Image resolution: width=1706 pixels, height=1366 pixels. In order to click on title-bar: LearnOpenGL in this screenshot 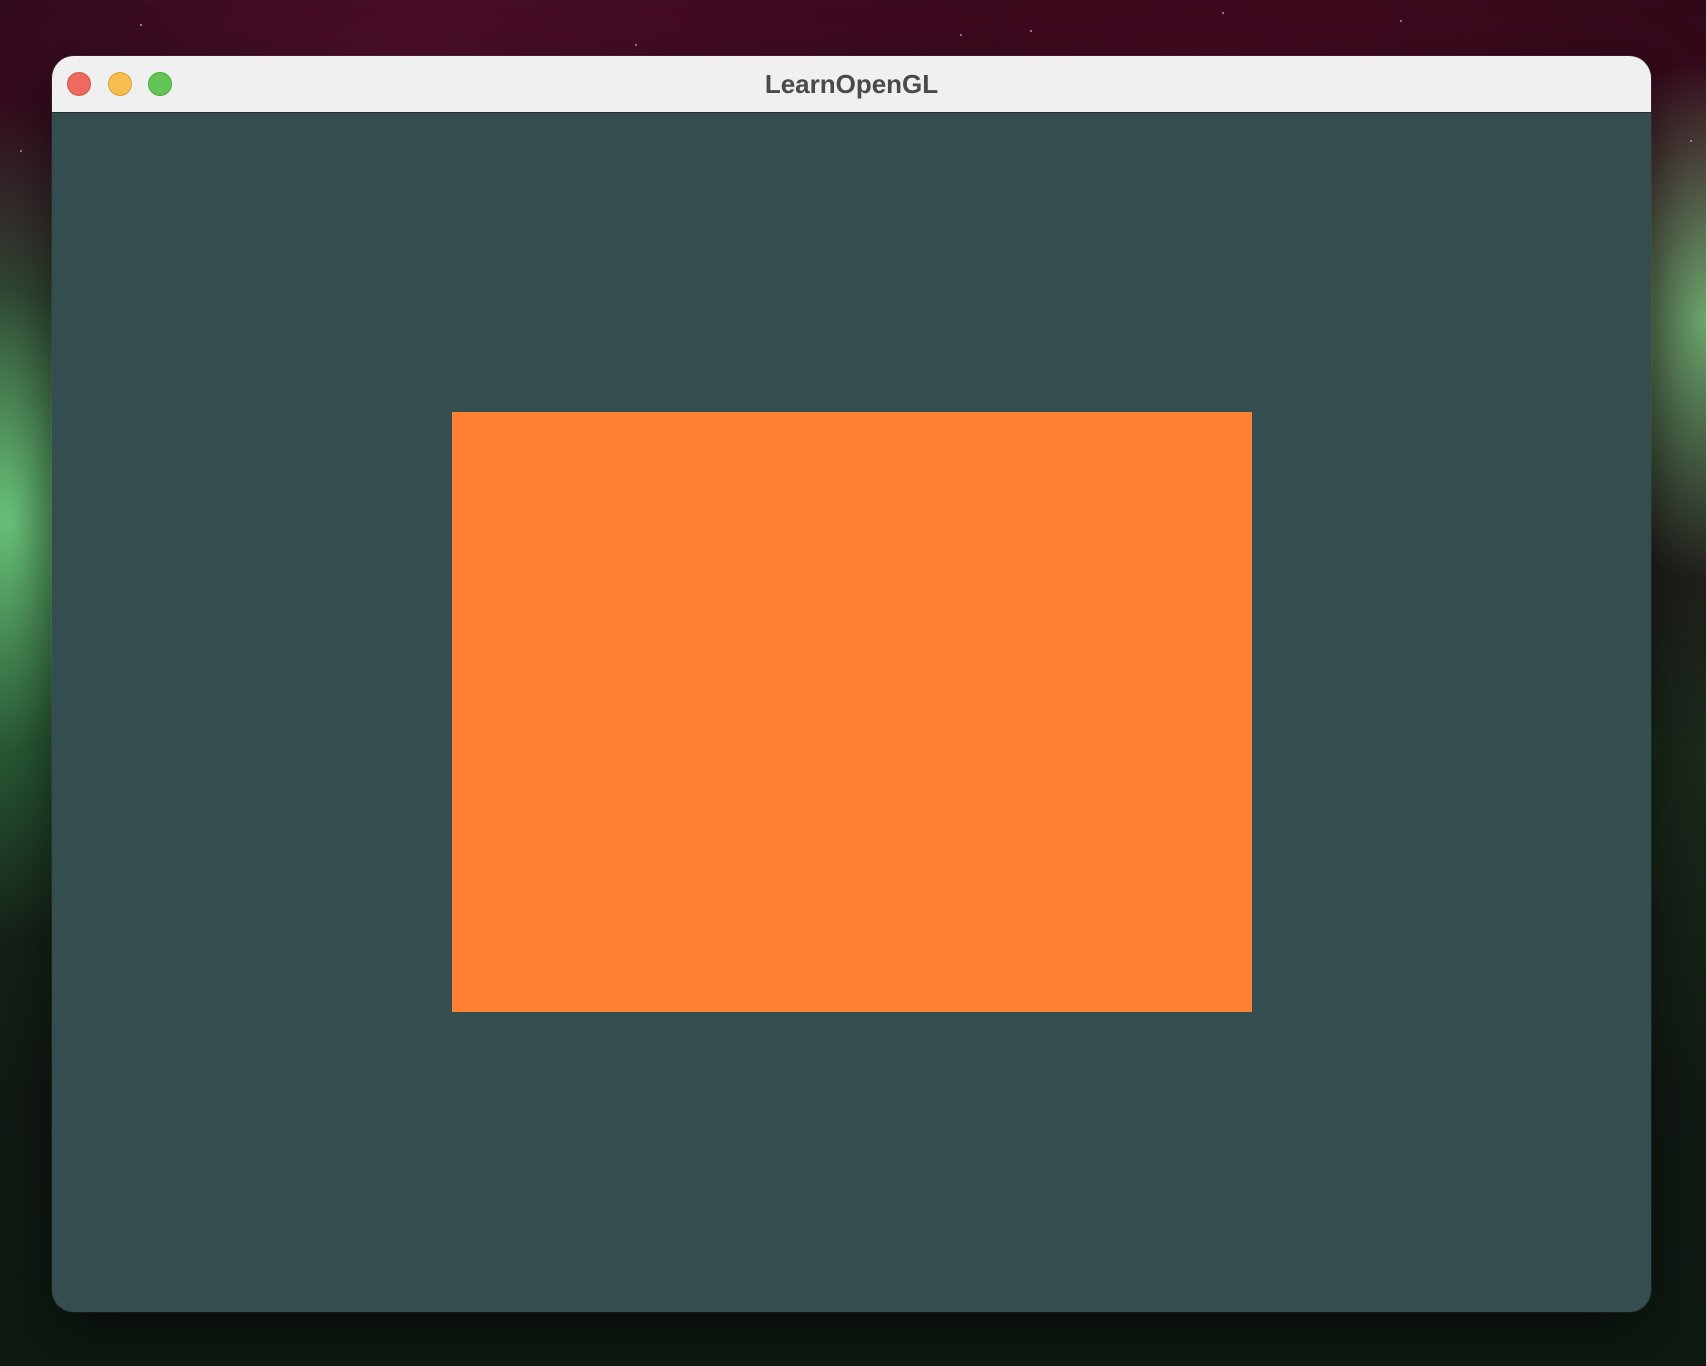, I will do `click(851, 84)`.